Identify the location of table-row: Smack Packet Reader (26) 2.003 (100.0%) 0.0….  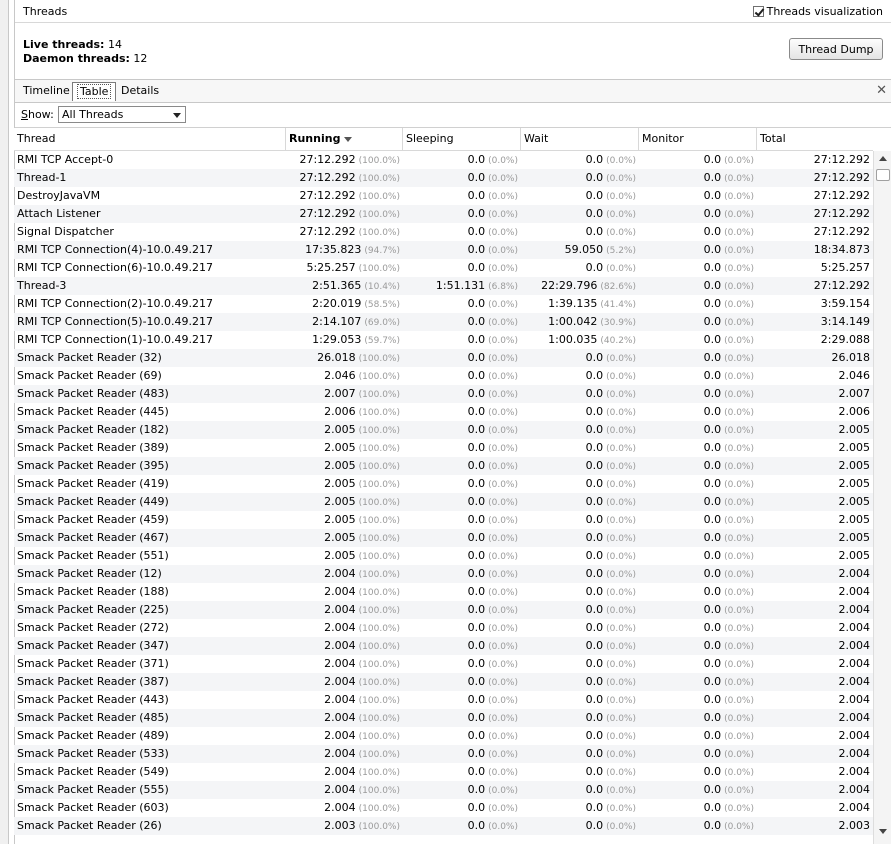
(443, 826).